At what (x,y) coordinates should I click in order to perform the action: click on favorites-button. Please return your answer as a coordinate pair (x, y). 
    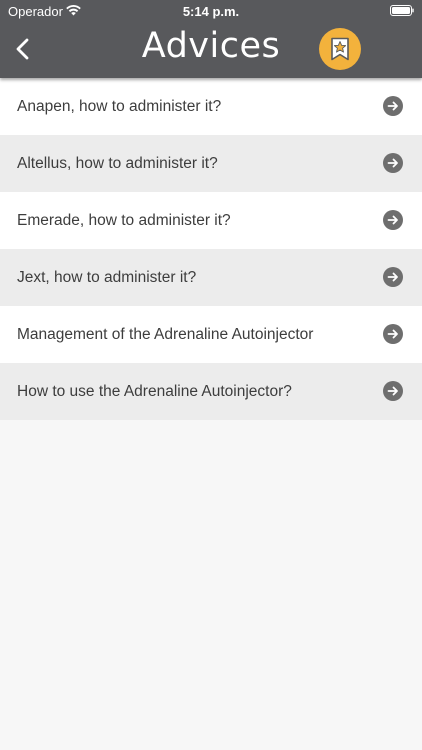
    Looking at the image, I should click on (340, 49).